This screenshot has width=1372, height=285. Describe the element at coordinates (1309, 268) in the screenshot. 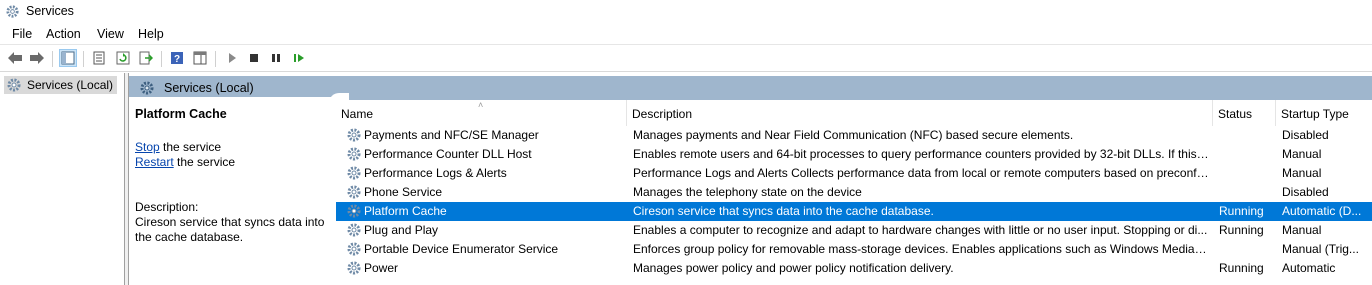

I see `service-startup-type: Automatic` at that location.